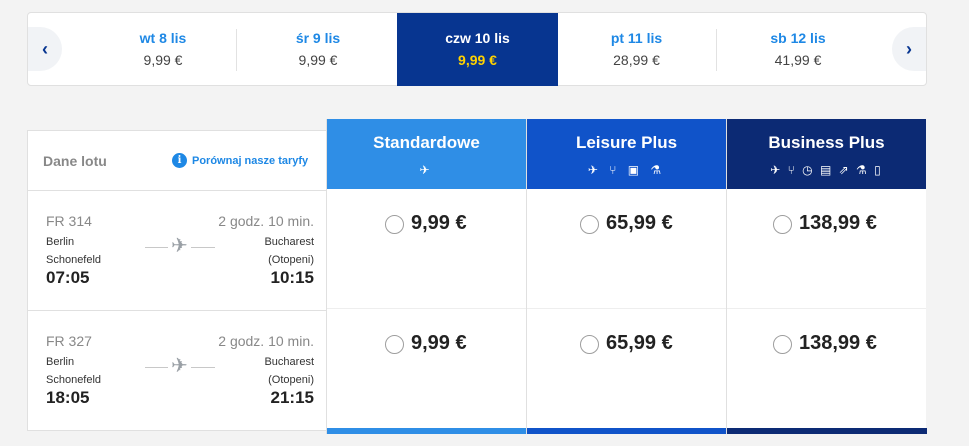 This screenshot has height=446, width=969. Describe the element at coordinates (826, 170) in the screenshot. I see `fare-benefits-icons: ✈ ⑂ ◷ ▤ ⇗ ⚗ ▯` at that location.